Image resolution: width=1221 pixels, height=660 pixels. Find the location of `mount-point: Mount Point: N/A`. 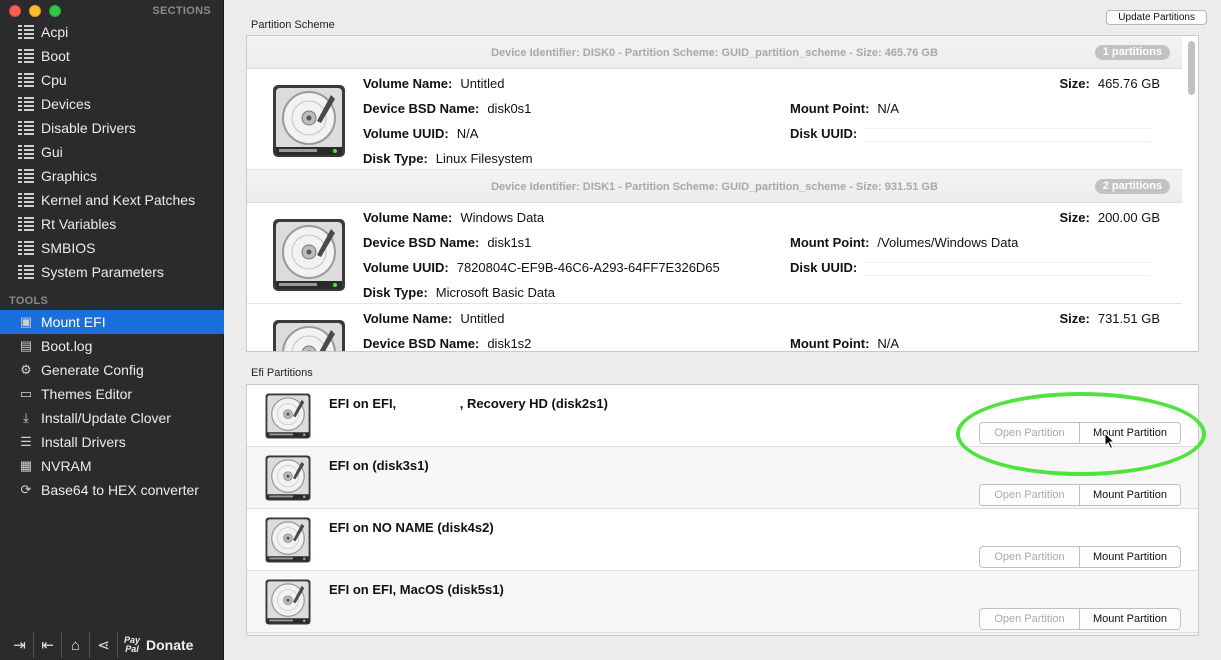

mount-point: Mount Point: N/A is located at coordinates (844, 108).